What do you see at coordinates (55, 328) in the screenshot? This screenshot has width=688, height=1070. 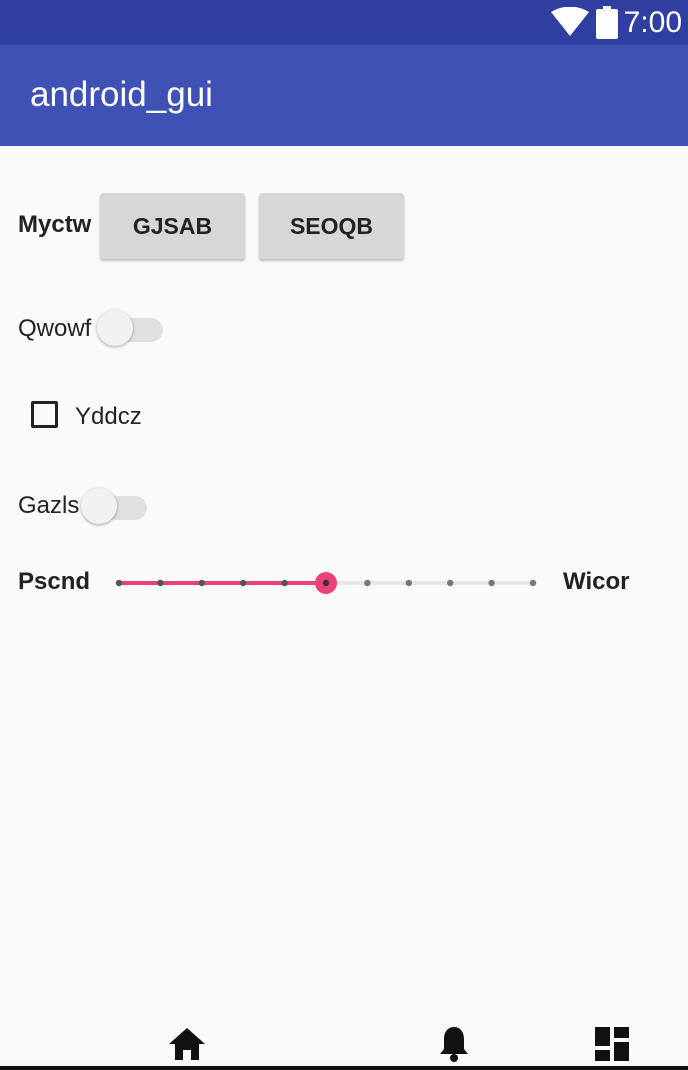 I see `qwowf-label: Qwowf` at bounding box center [55, 328].